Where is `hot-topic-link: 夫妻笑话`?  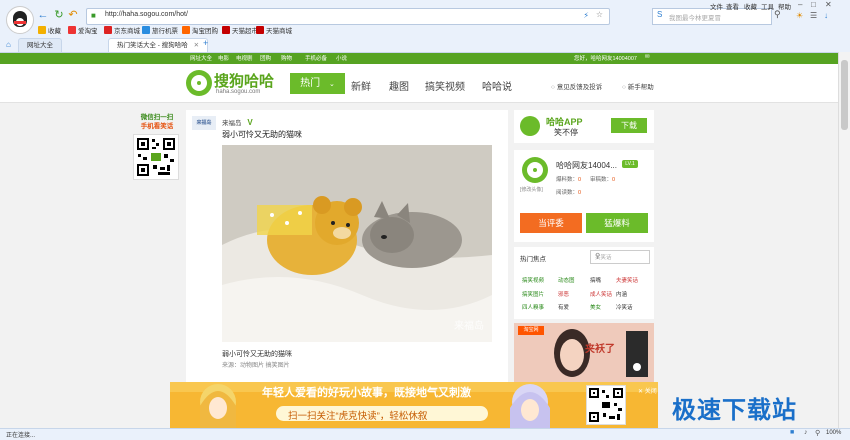
hot-topic-link: 夫妻笑话 is located at coordinates (627, 280).